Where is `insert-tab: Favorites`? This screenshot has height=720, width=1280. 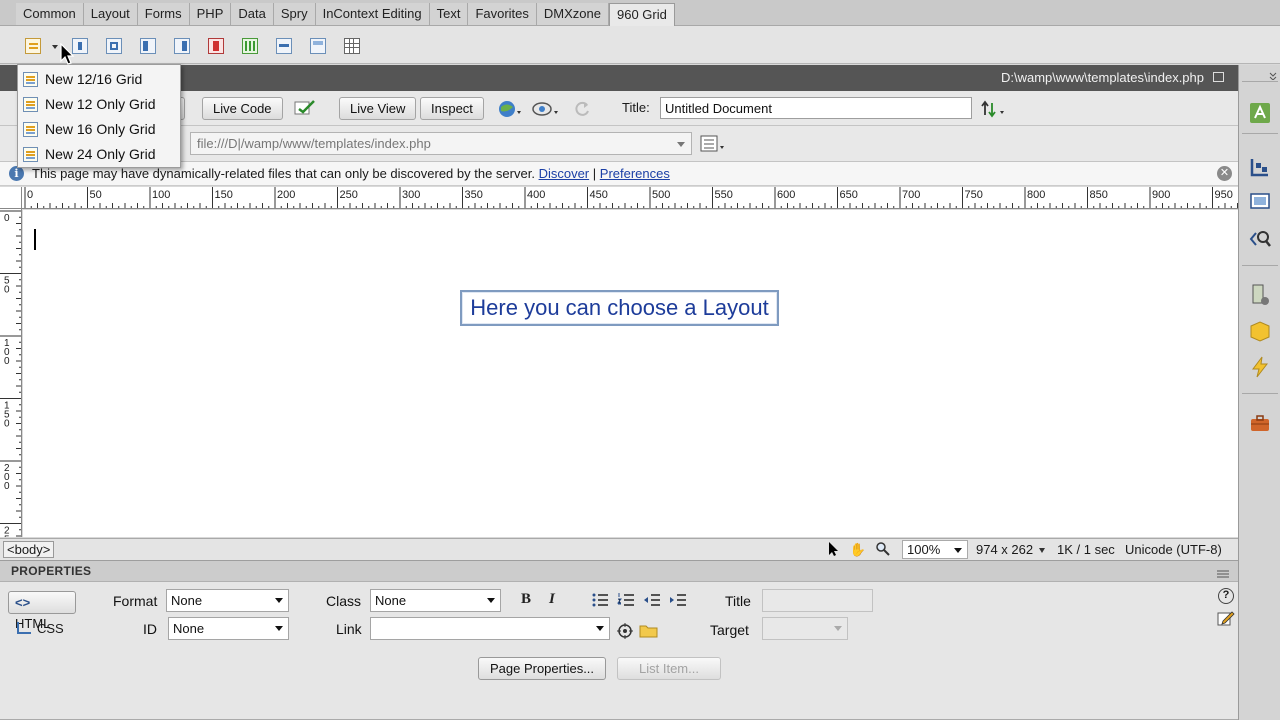 insert-tab: Favorites is located at coordinates (502, 14).